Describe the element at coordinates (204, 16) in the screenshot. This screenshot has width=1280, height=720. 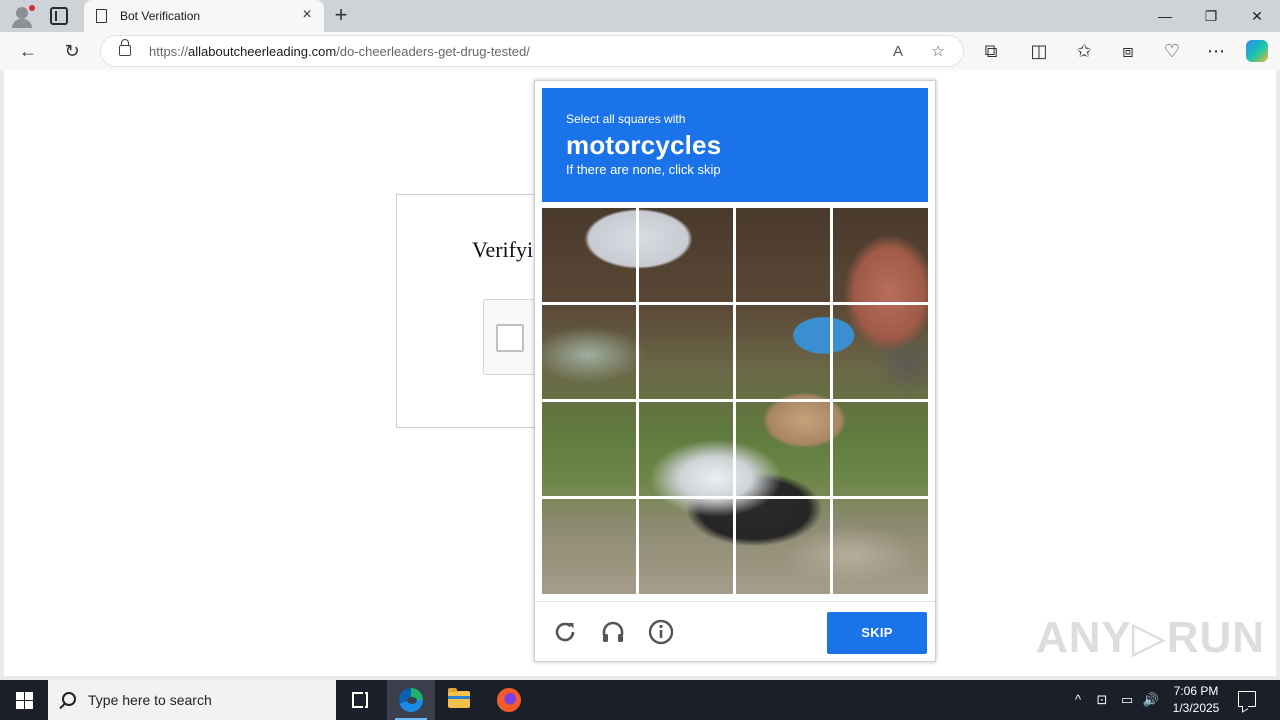
I see `tab-bot-verification: Bot Verification ×` at that location.